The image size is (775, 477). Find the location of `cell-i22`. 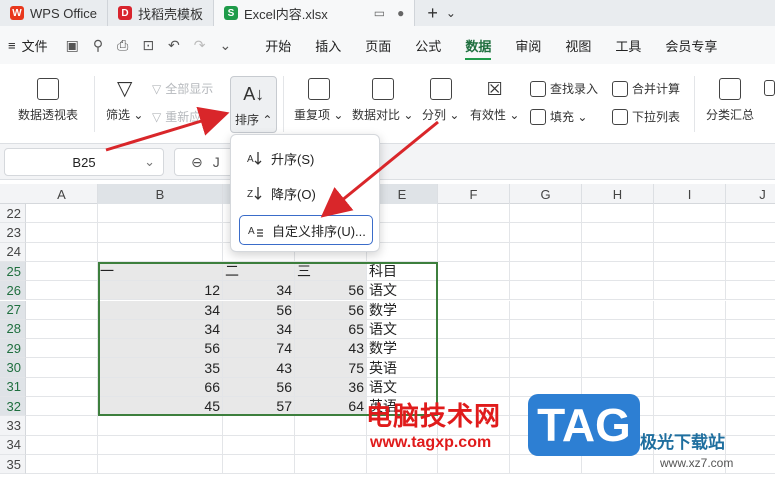

cell-i22 is located at coordinates (690, 214).